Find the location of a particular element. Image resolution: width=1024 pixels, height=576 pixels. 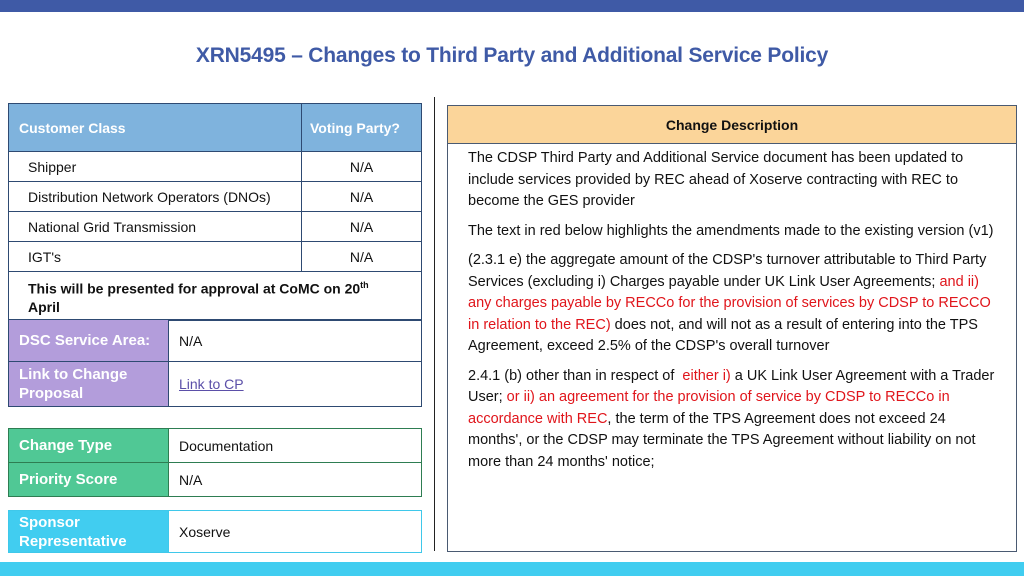

sponsor-value: Xoserve is located at coordinates (295, 531).